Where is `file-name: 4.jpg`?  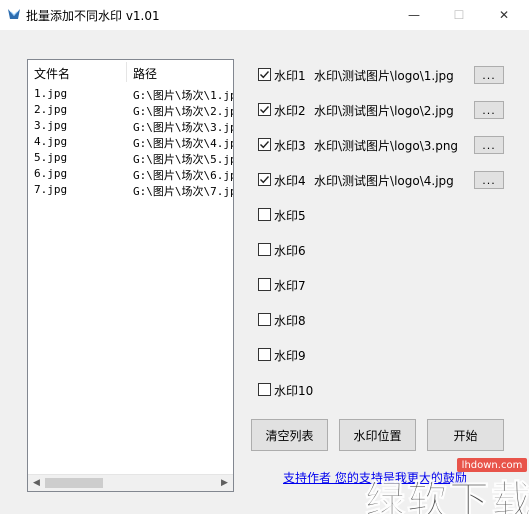
file-name: 4.jpg is located at coordinates (51, 141).